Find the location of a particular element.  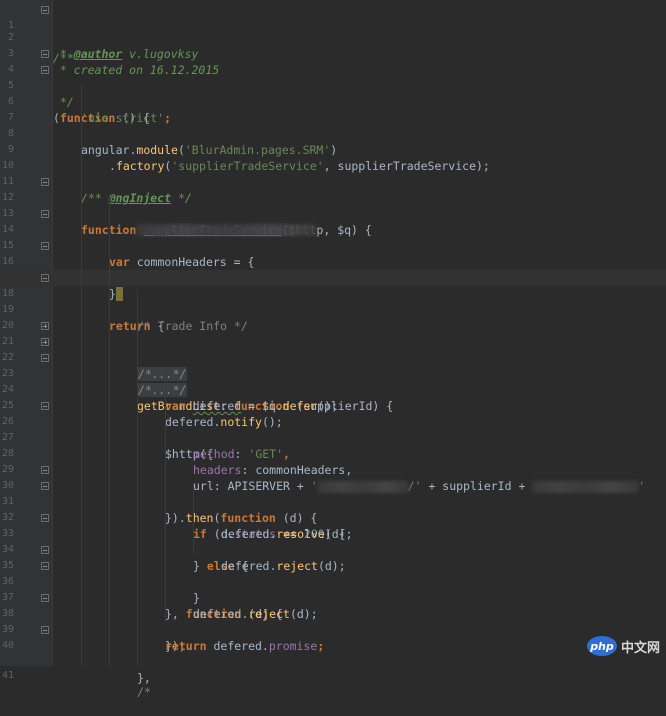

code-line: 10 is located at coordinates (333, 156).